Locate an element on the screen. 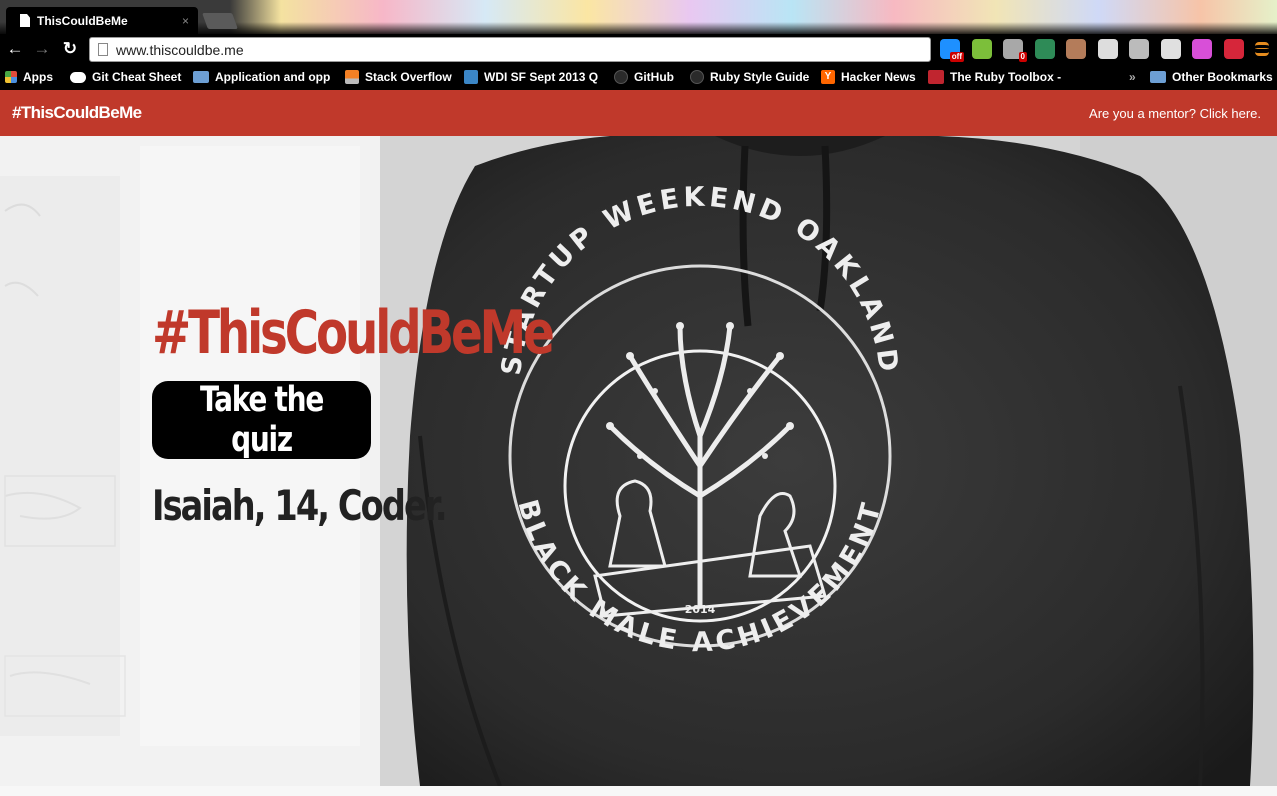 The width and height of the screenshot is (1277, 796). bookmark-application-folder: Application and opp is located at coordinates (261, 77).